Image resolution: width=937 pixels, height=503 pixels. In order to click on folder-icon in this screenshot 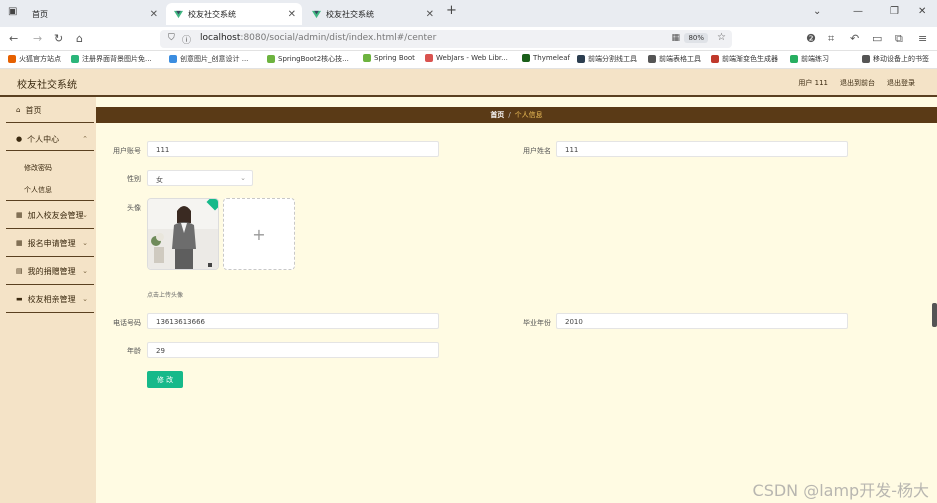, I will do `click(12, 59)`.